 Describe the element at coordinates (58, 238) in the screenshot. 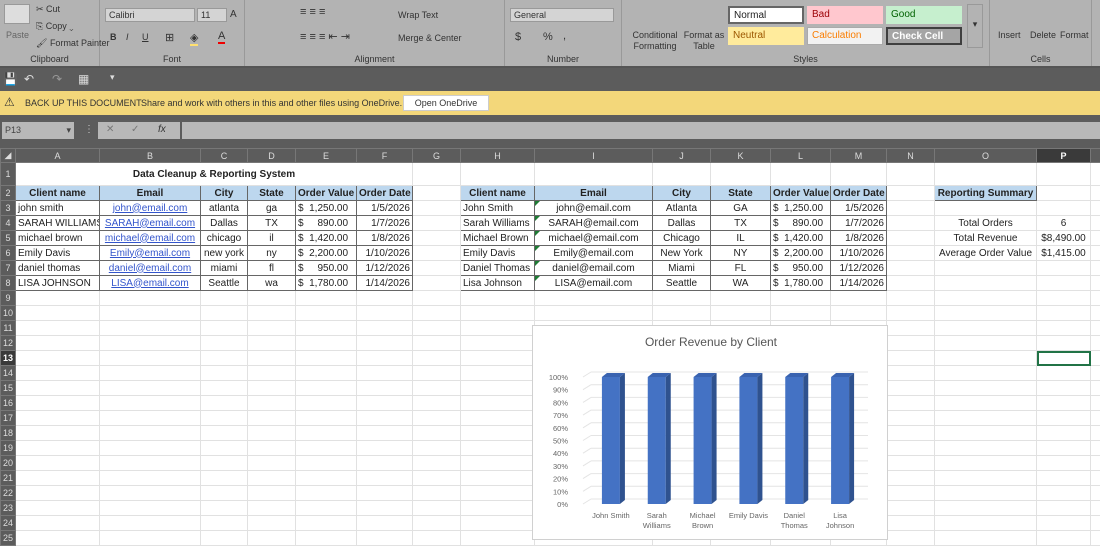

I see `data-cell: michael brown` at that location.